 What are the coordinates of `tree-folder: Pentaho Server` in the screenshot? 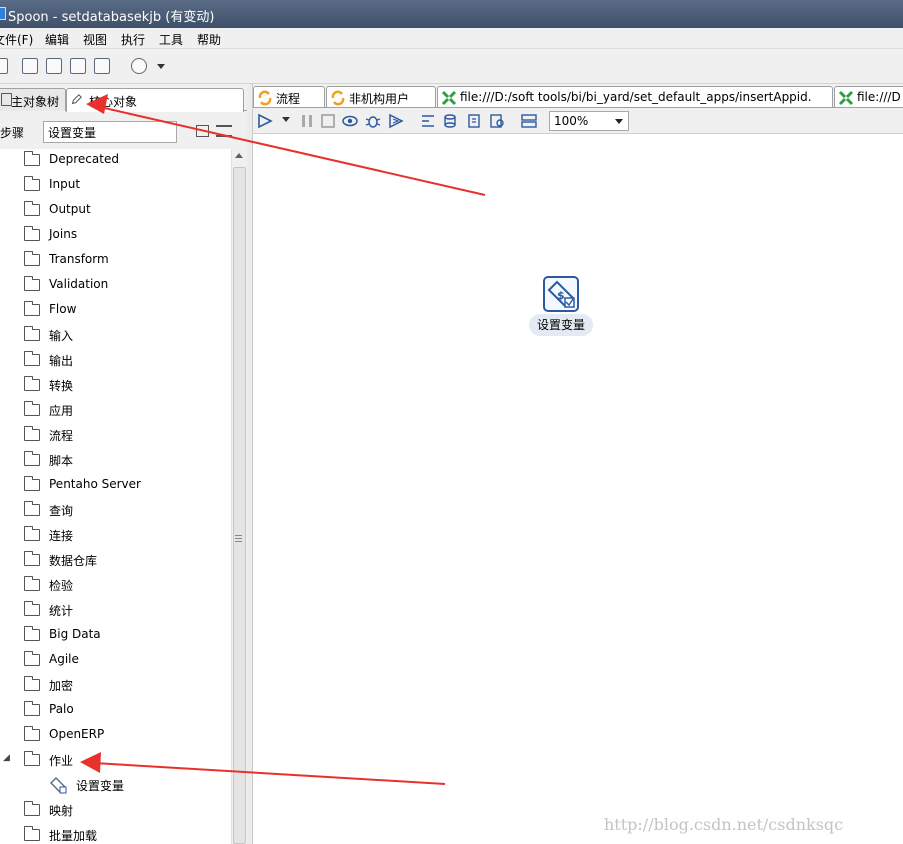 It's located at (115, 485).